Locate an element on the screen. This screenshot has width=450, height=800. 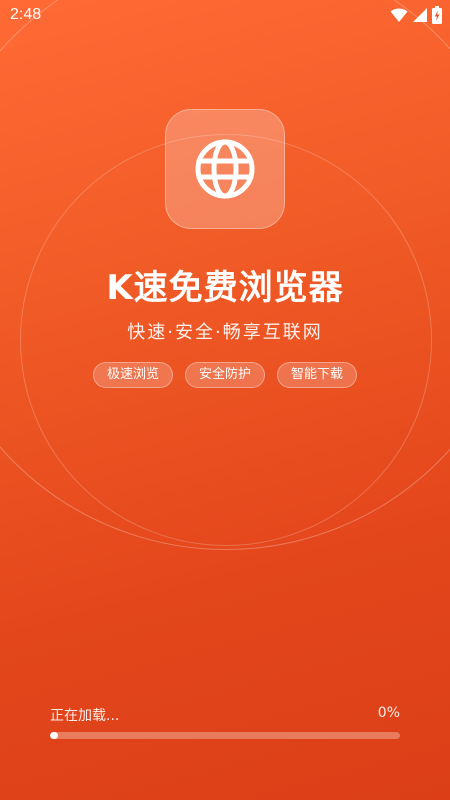
status-bar: 2:48 is located at coordinates (225, 16).